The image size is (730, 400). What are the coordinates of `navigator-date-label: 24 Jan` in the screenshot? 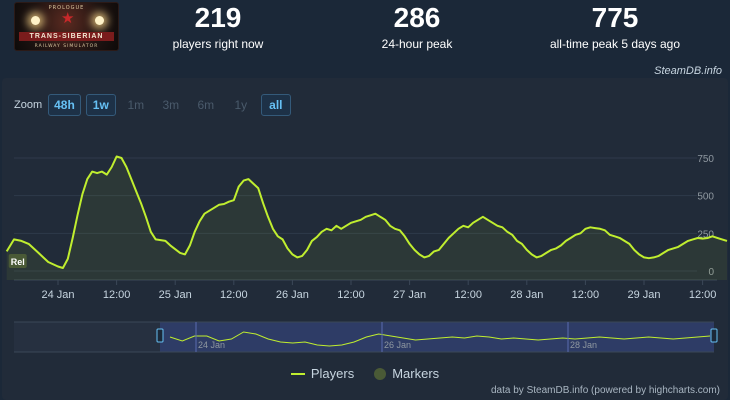 It's located at (211, 345).